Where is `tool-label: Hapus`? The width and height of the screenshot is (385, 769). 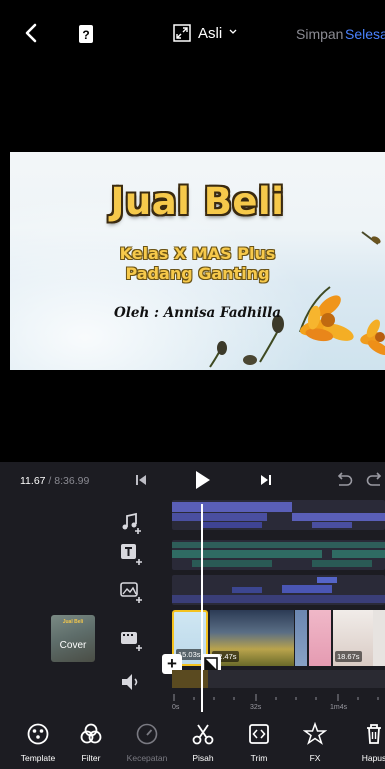
tool-label: Hapus is located at coordinates (373, 758).